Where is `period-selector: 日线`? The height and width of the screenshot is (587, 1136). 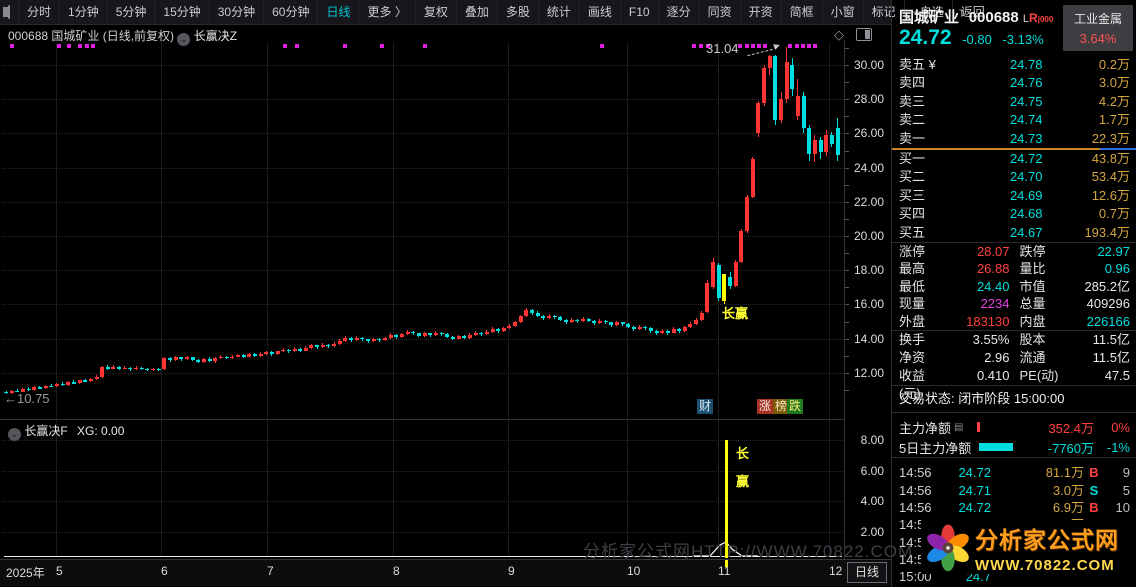 period-selector: 日线 is located at coordinates (867, 572).